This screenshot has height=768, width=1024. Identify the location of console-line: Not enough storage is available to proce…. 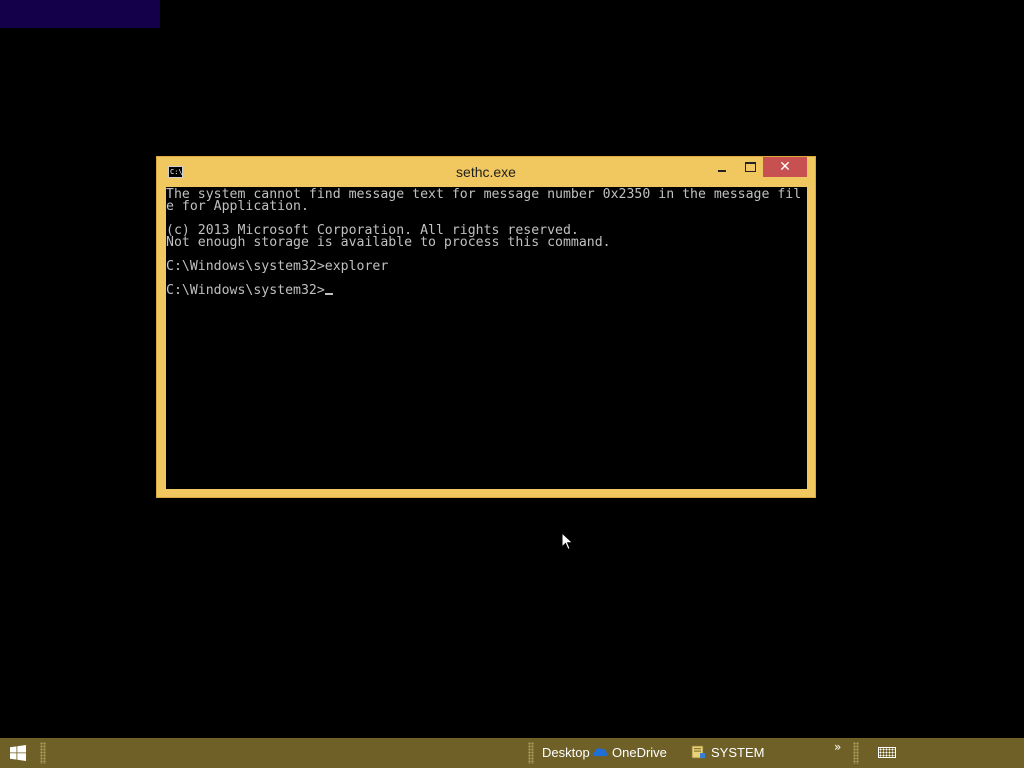
(388, 242).